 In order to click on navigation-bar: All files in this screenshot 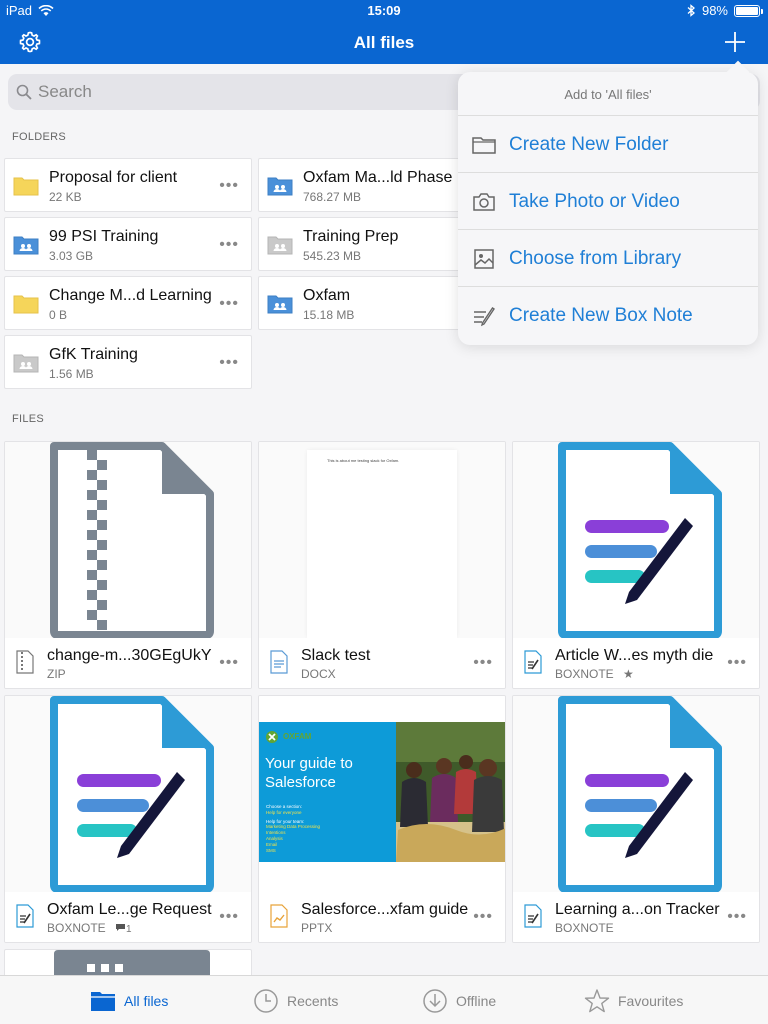, I will do `click(384, 43)`.